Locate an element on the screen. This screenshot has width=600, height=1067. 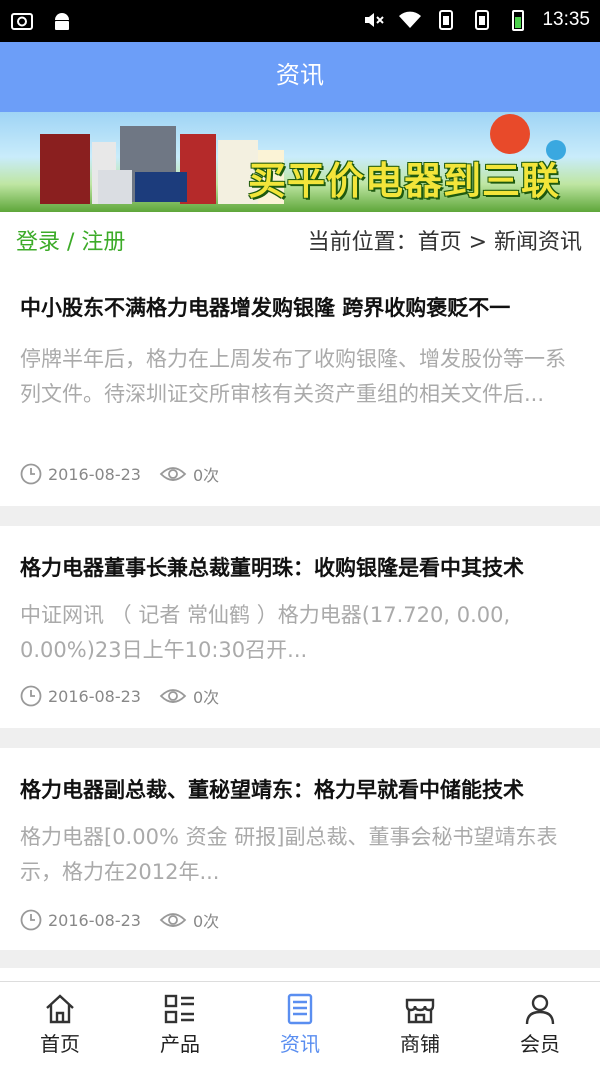
news-item-partial is located at coordinates (300, 974).